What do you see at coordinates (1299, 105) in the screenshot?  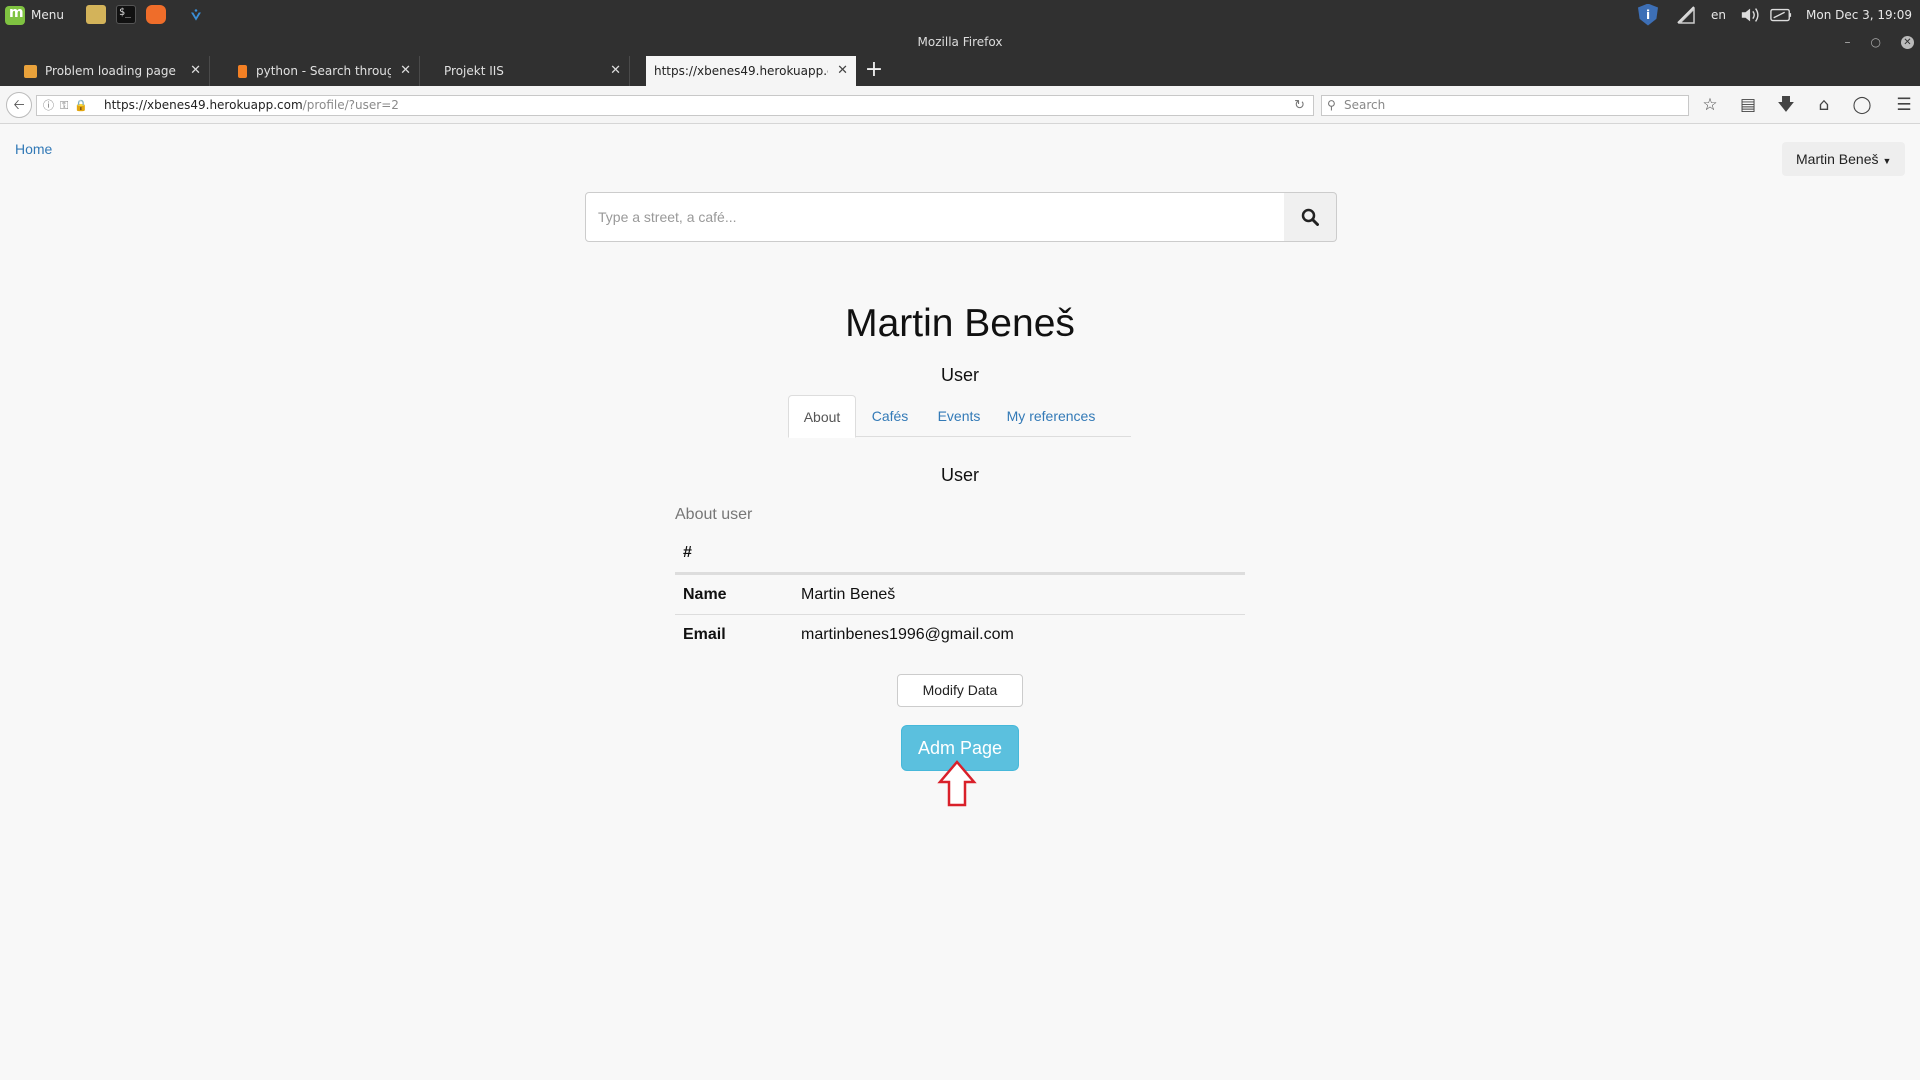 I see `reload-icon: ↻` at bounding box center [1299, 105].